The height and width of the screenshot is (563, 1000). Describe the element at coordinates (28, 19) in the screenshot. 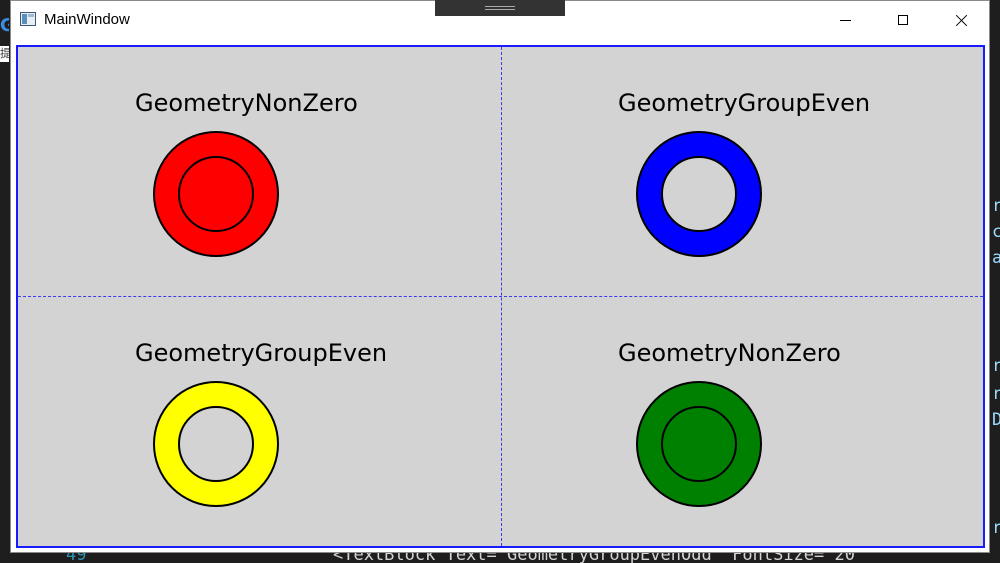

I see `app-window-icon` at that location.